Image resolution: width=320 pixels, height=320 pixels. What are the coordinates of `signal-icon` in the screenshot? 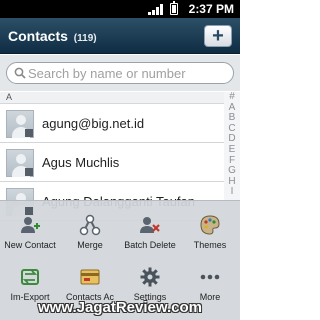 It's located at (156, 9).